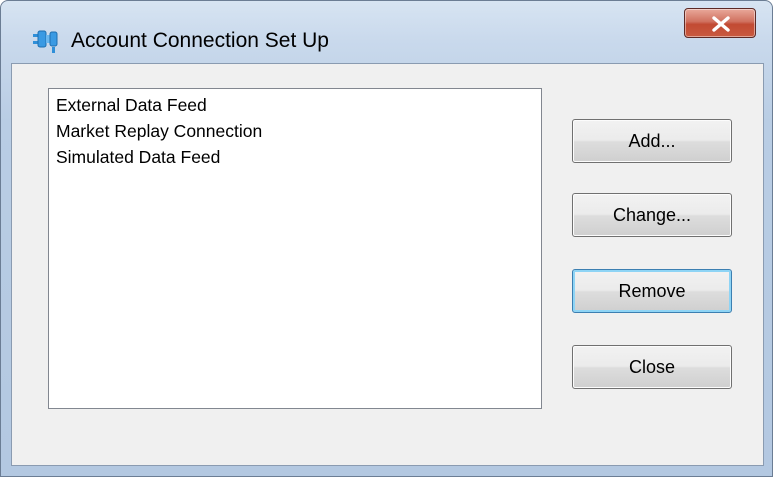  I want to click on close-button: Close, so click(652, 367).